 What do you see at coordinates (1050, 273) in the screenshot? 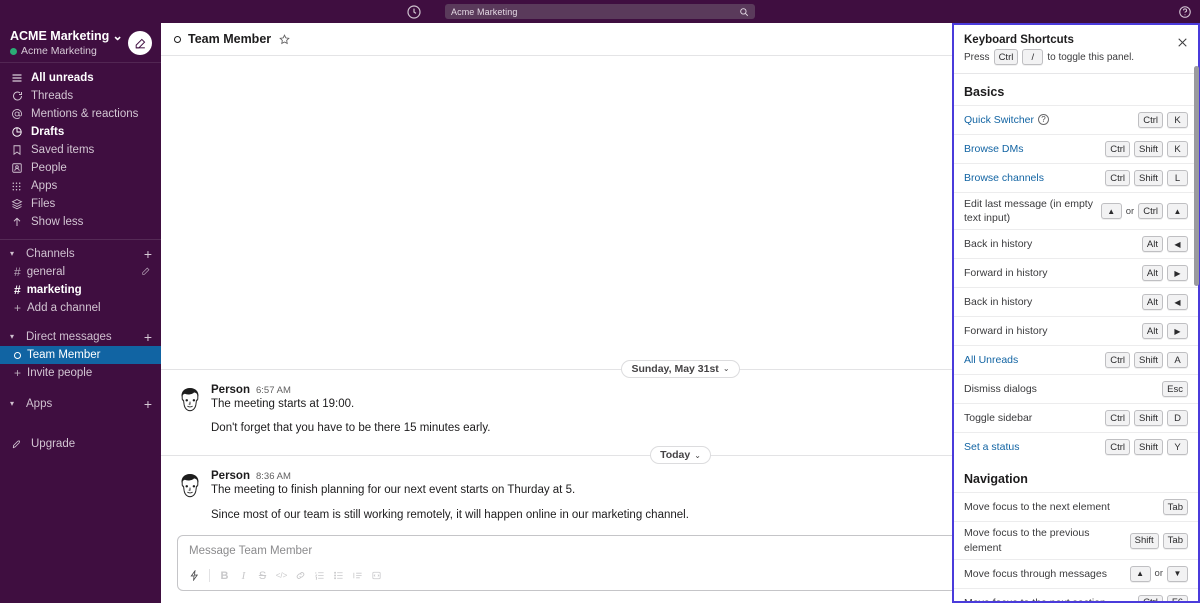
I see `shortcut-label: Forward in history` at bounding box center [1050, 273].